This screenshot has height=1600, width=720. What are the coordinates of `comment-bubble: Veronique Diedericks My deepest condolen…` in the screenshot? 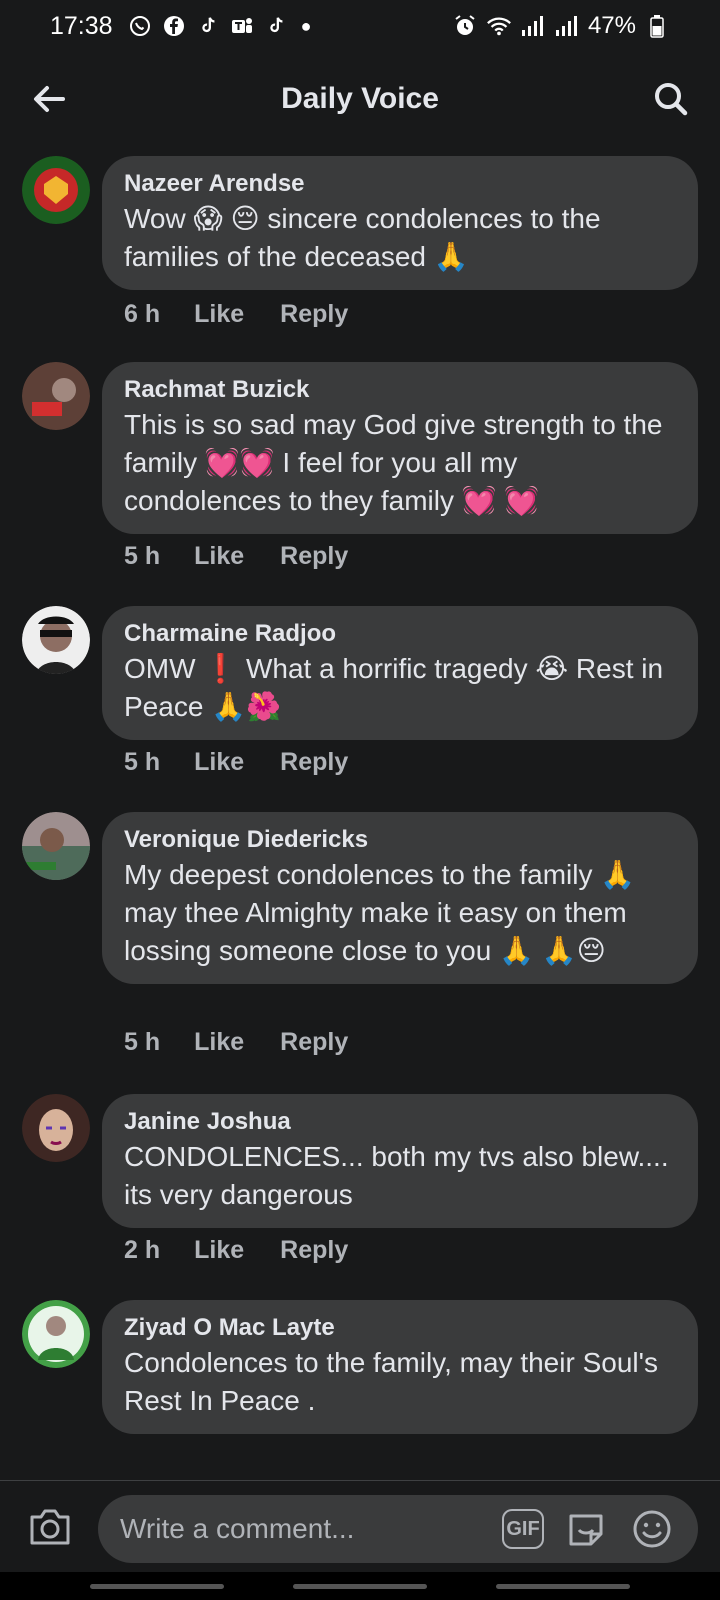 It's located at (400, 898).